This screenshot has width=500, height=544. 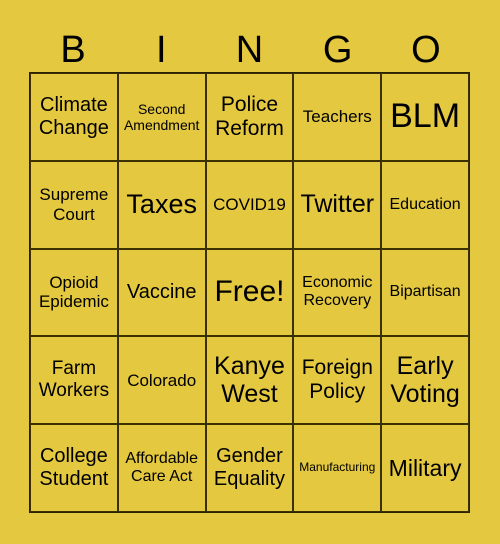 What do you see at coordinates (337, 50) in the screenshot?
I see `header-letter-g: G` at bounding box center [337, 50].